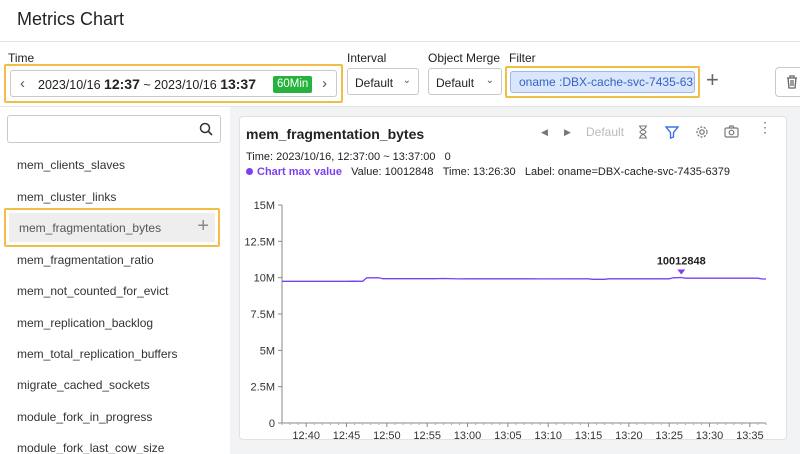  Describe the element at coordinates (293, 84) in the screenshot. I see `duration-badge: 60Min` at that location.